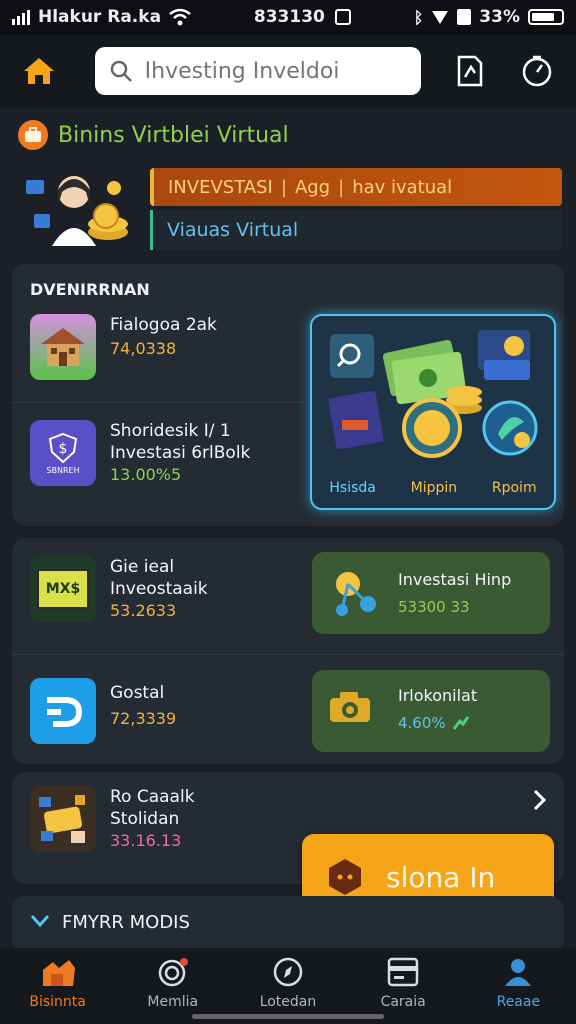  What do you see at coordinates (440, 17) in the screenshot?
I see `location-icon` at bounding box center [440, 17].